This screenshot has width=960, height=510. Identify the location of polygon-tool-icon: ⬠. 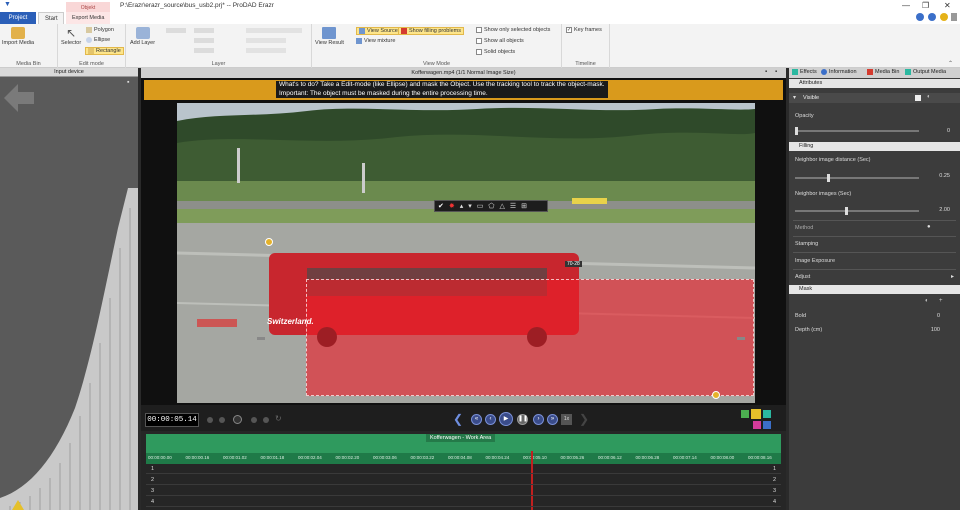
(491, 206).